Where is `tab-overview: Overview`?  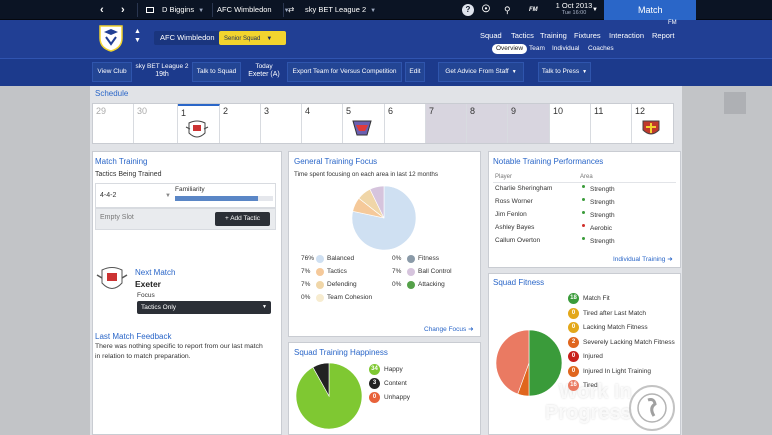 tab-overview: Overview is located at coordinates (510, 49).